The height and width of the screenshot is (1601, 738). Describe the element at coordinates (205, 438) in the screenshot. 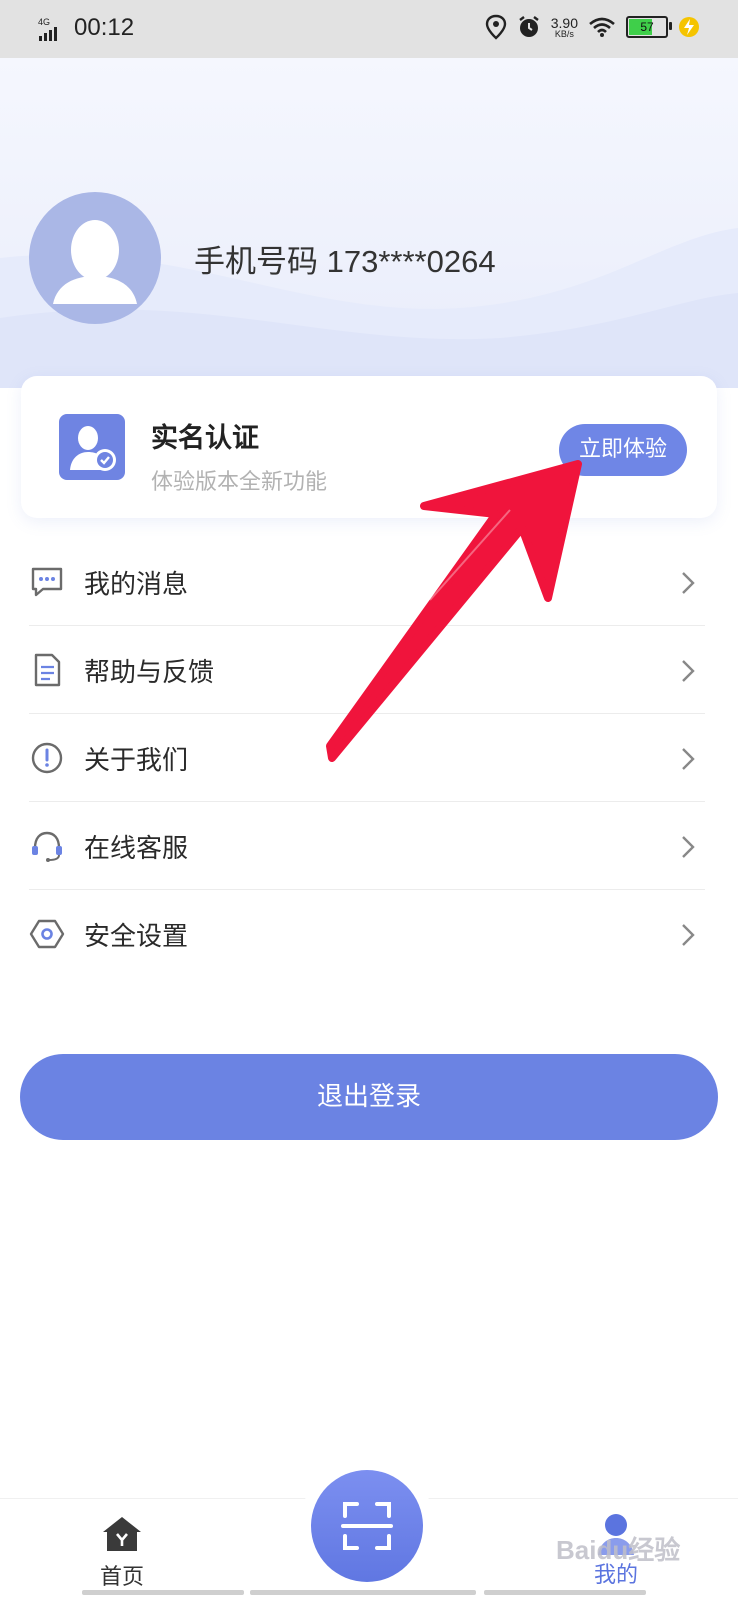

I see `verify-title: 实名认证` at that location.